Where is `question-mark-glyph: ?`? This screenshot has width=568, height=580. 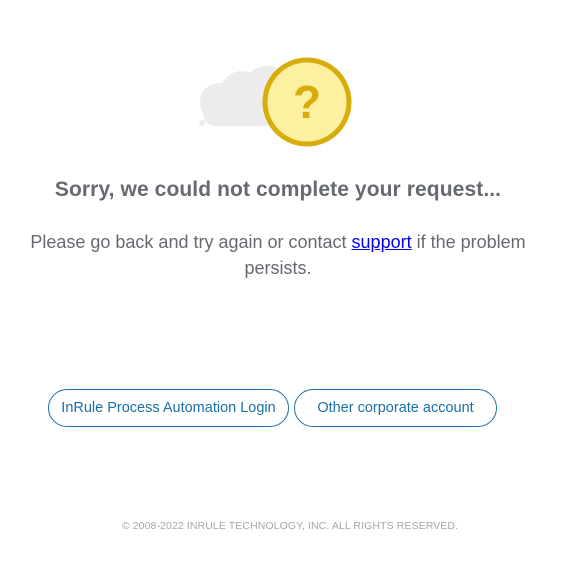 question-mark-glyph: ? is located at coordinates (307, 102).